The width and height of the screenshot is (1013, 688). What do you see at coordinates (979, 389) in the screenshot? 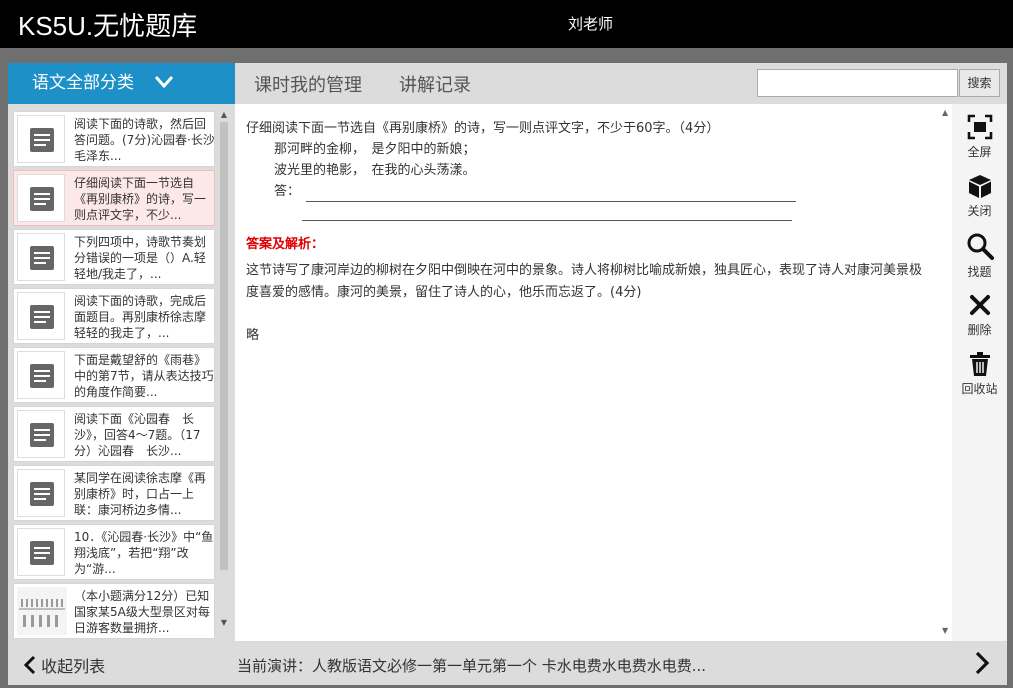
I see `recycle-bin-label: 回收站` at bounding box center [979, 389].